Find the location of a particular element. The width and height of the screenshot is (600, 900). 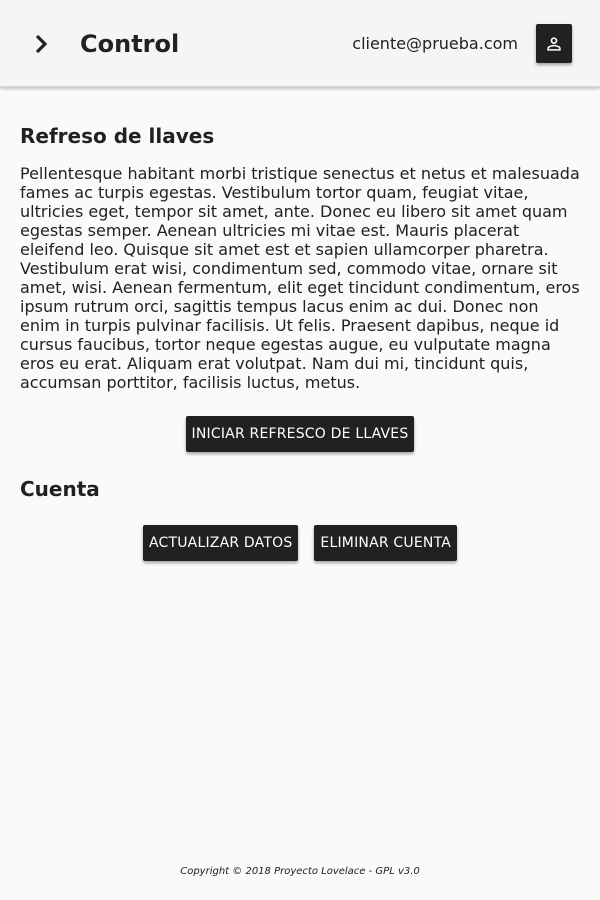

menu-toggle-button is located at coordinates (41, 44).